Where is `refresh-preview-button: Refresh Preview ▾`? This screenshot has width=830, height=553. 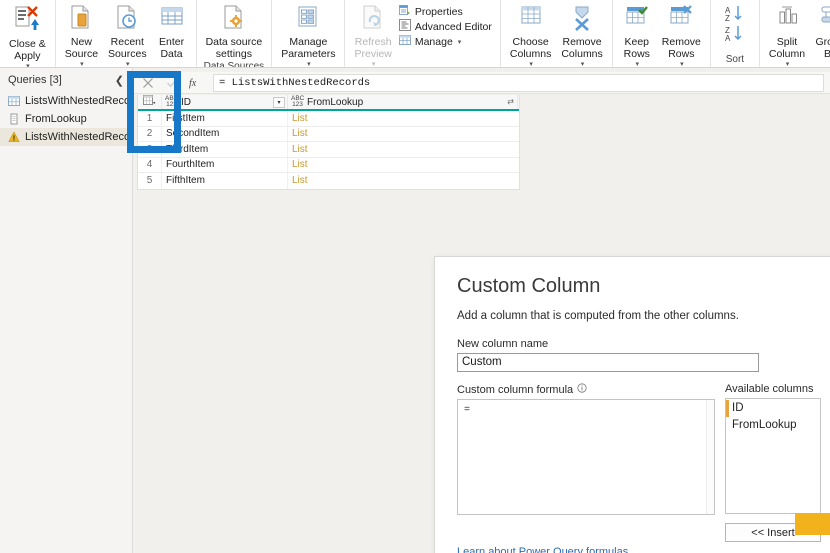
refresh-preview-button: Refresh Preview ▾ is located at coordinates (372, 34).